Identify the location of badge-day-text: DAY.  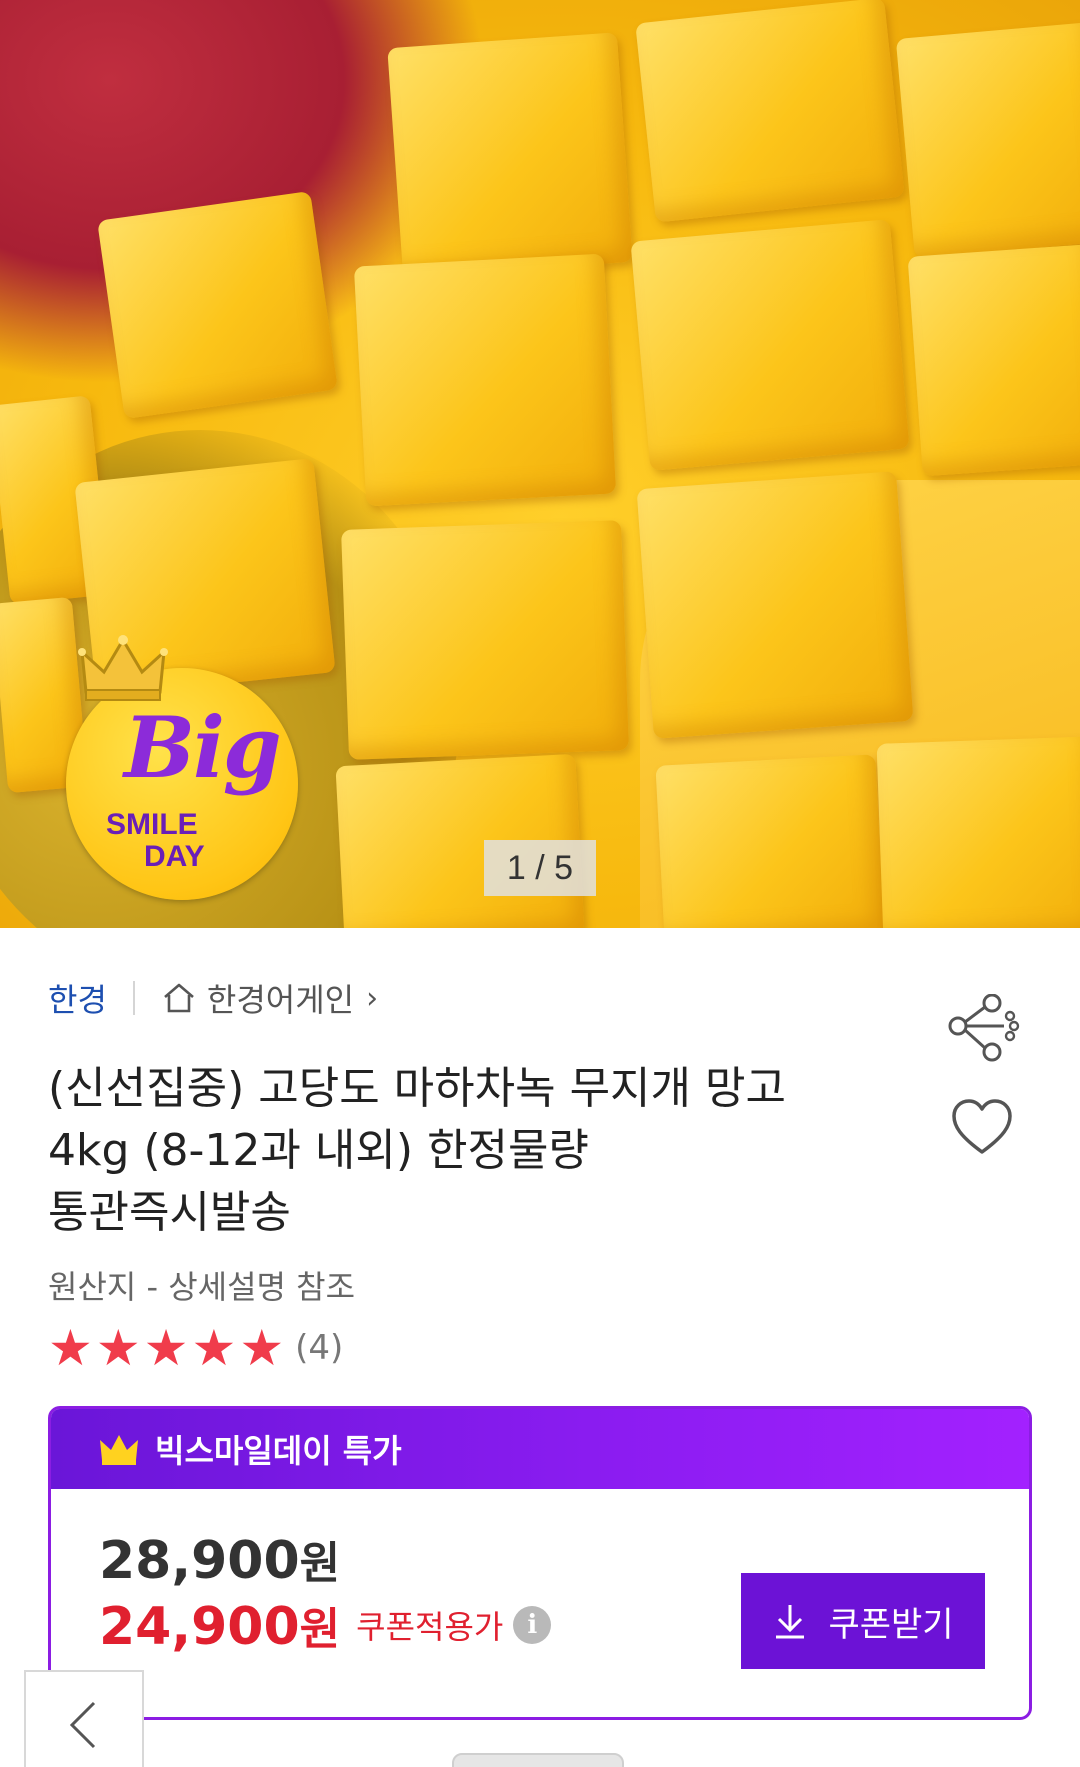
(174, 856).